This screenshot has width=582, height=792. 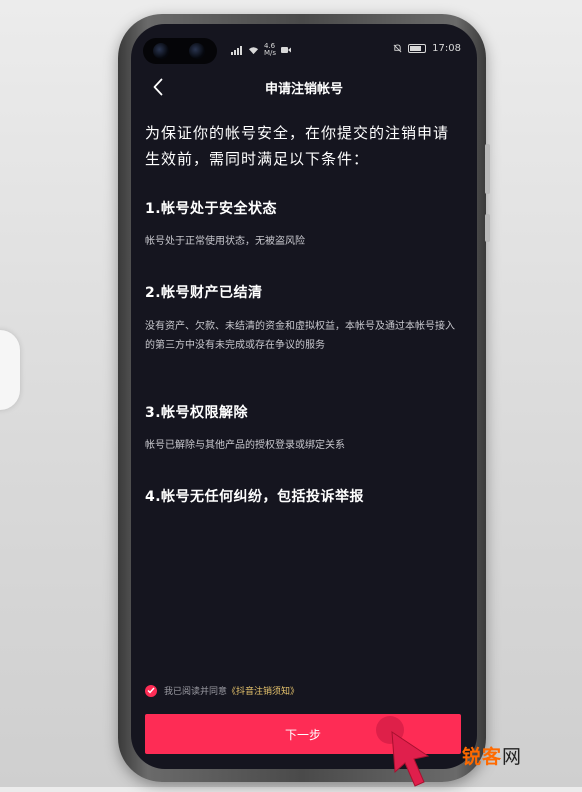 I want to click on agreement-checkbox, so click(x=151, y=690).